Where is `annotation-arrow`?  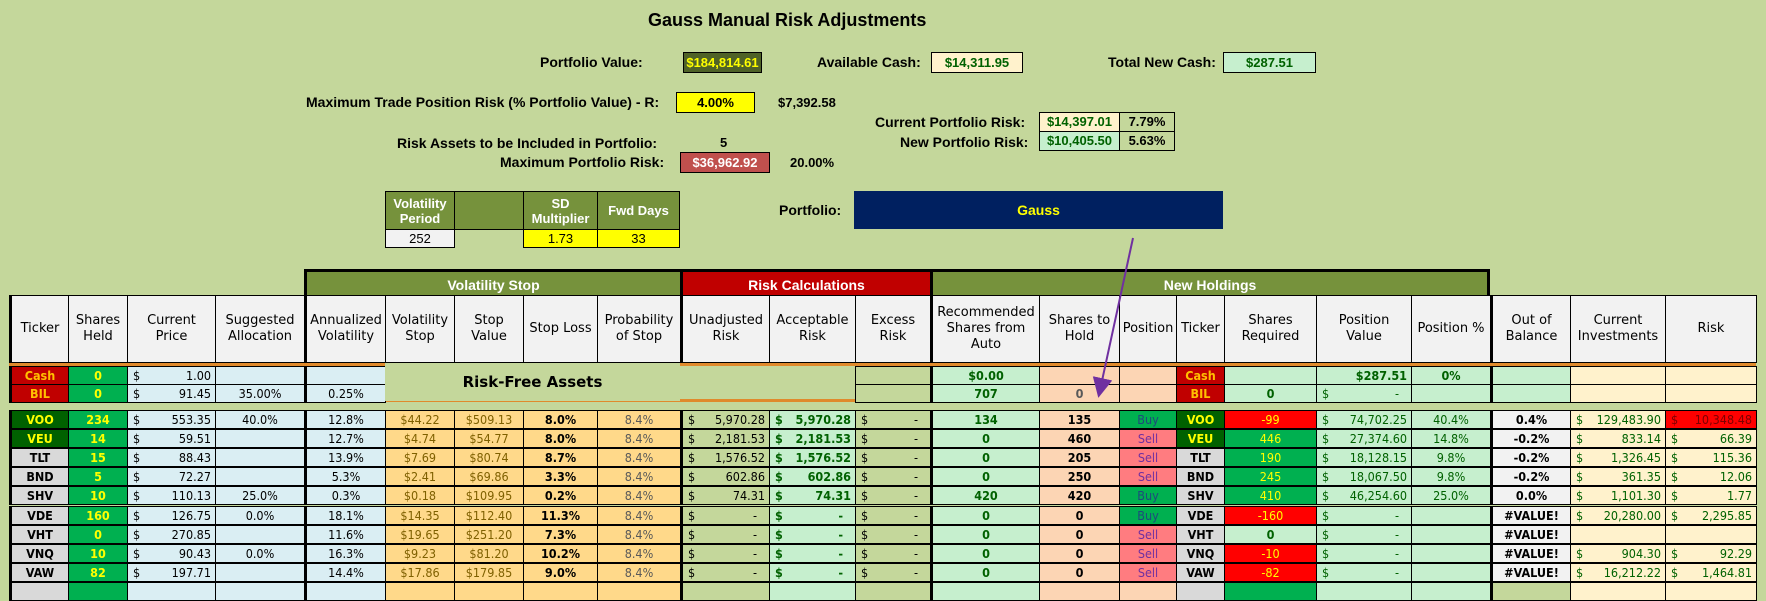
annotation-arrow is located at coordinates (1113, 317).